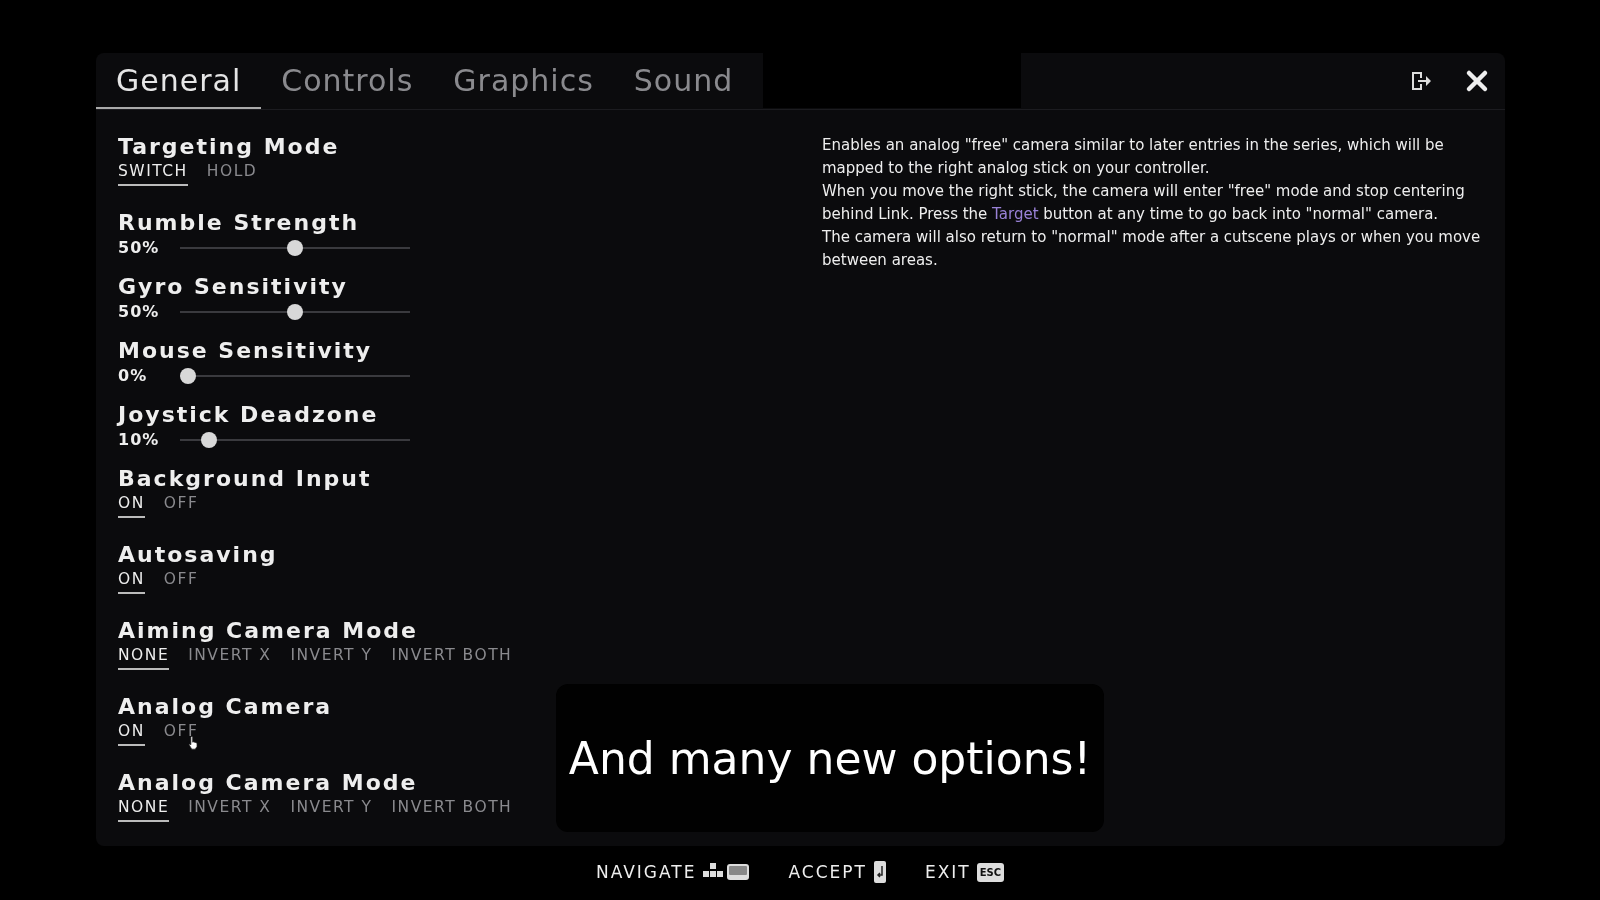  What do you see at coordinates (232, 174) in the screenshot?
I see `option: HOLD` at bounding box center [232, 174].